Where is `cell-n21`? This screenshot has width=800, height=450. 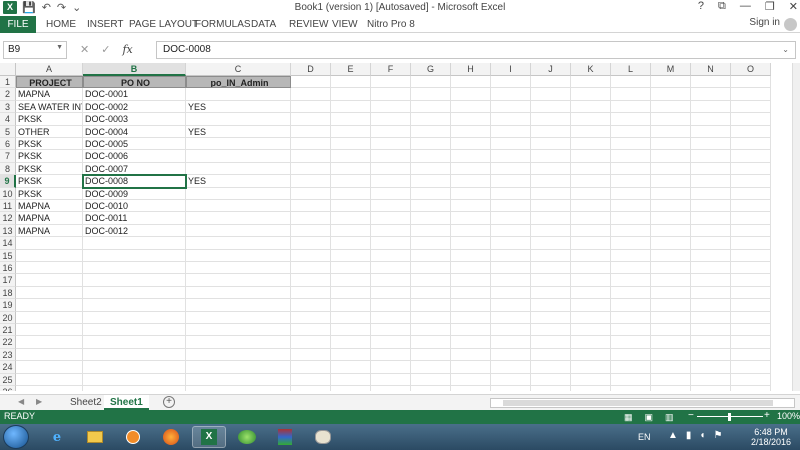
cell-n21 is located at coordinates (711, 330).